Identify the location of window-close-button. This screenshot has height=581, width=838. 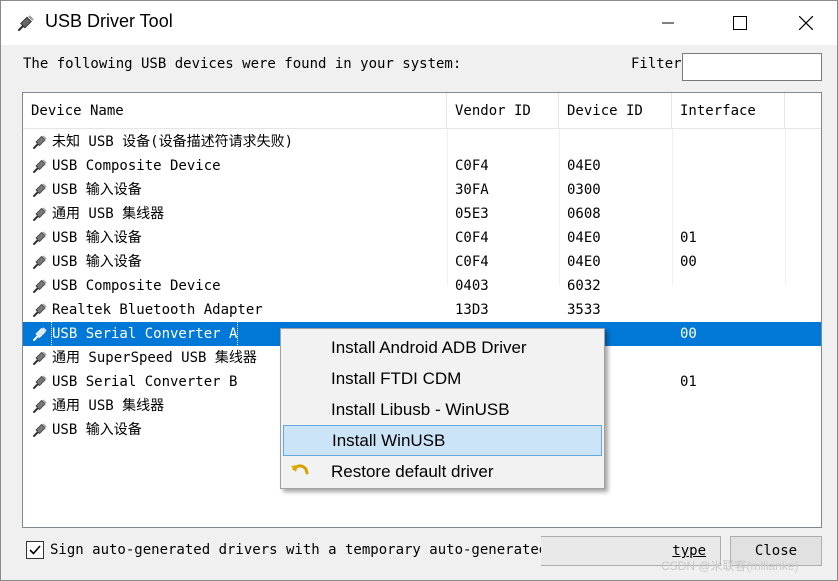
(806, 23).